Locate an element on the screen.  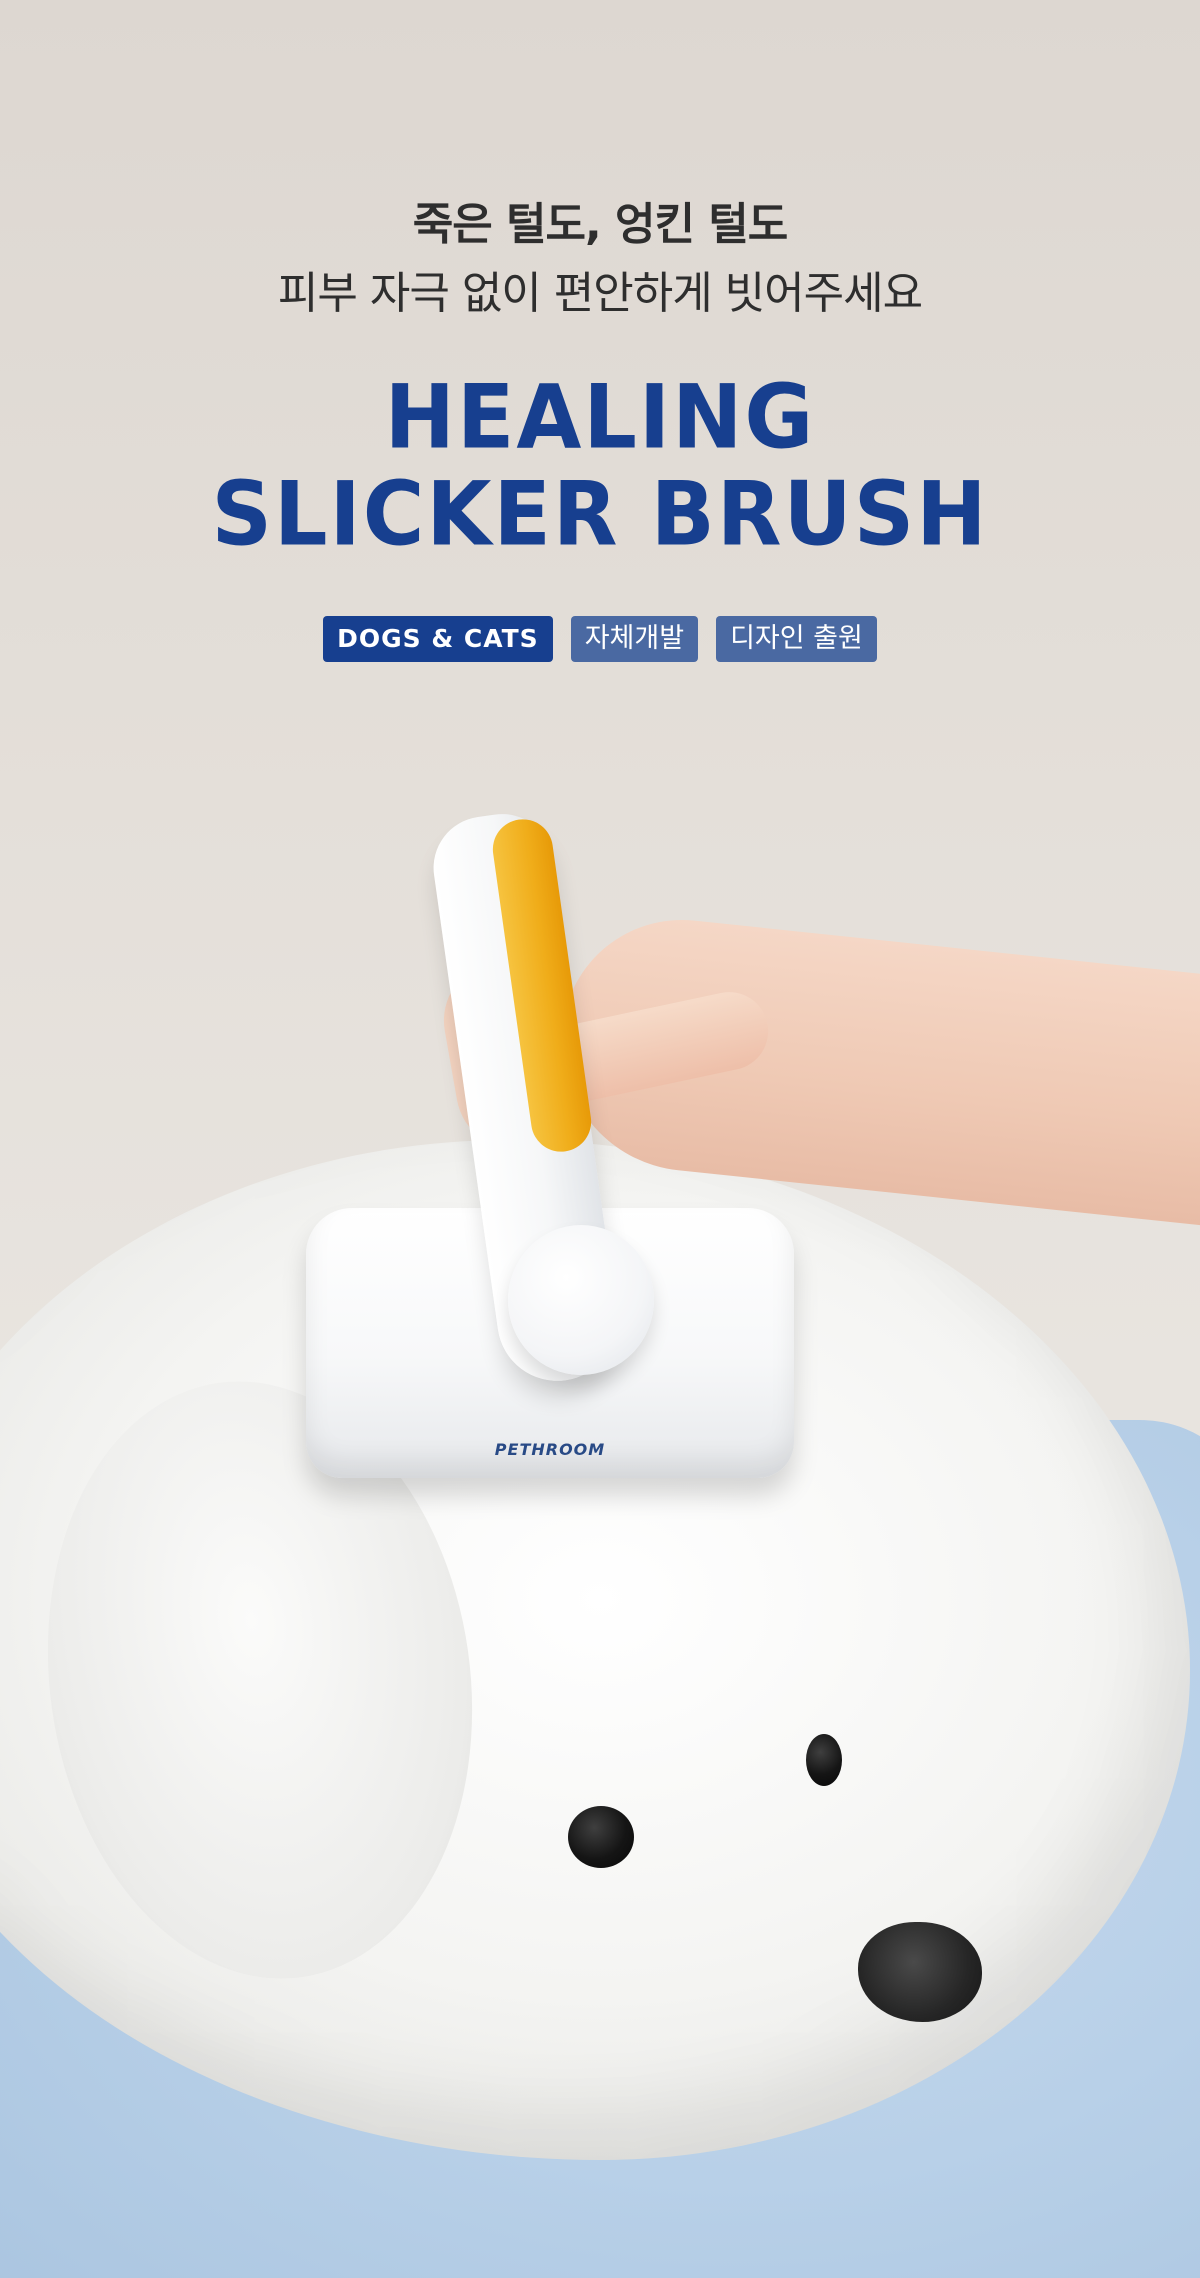
product-title-line-2: SLICKER BRUSH is located at coordinates (600, 514).